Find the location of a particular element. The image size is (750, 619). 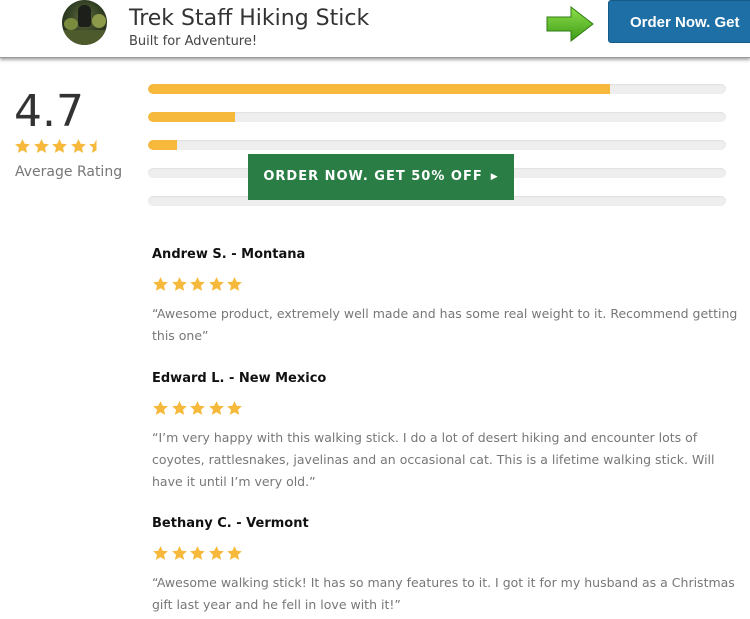

order-now-top-button: Order Now. Get is located at coordinates (679, 21).